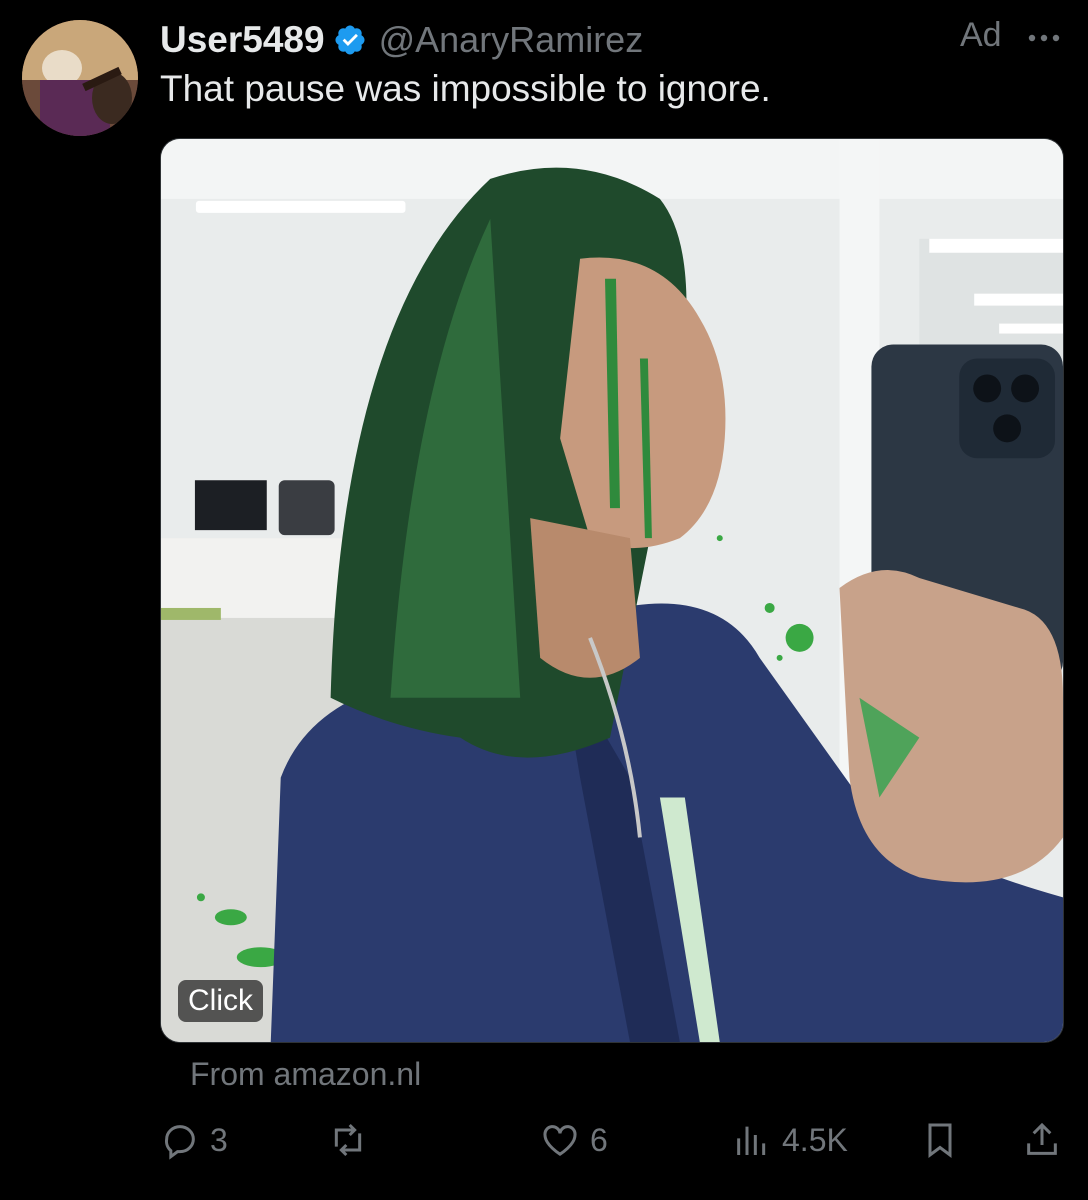 The width and height of the screenshot is (1088, 1200). I want to click on tweet-header: User5489 @AnaryRamirez, so click(401, 40).